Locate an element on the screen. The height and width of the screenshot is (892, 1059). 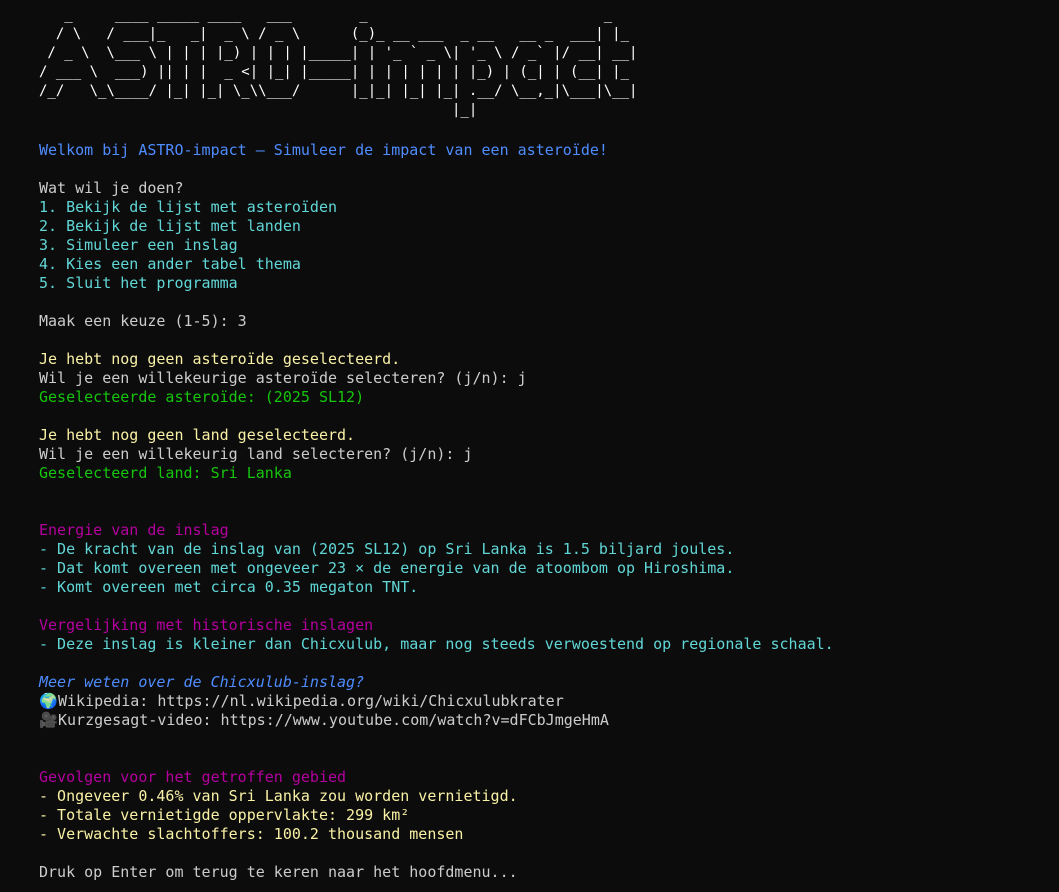
country-selected: Geselecteerd land: Sri Lanka is located at coordinates (165, 473).